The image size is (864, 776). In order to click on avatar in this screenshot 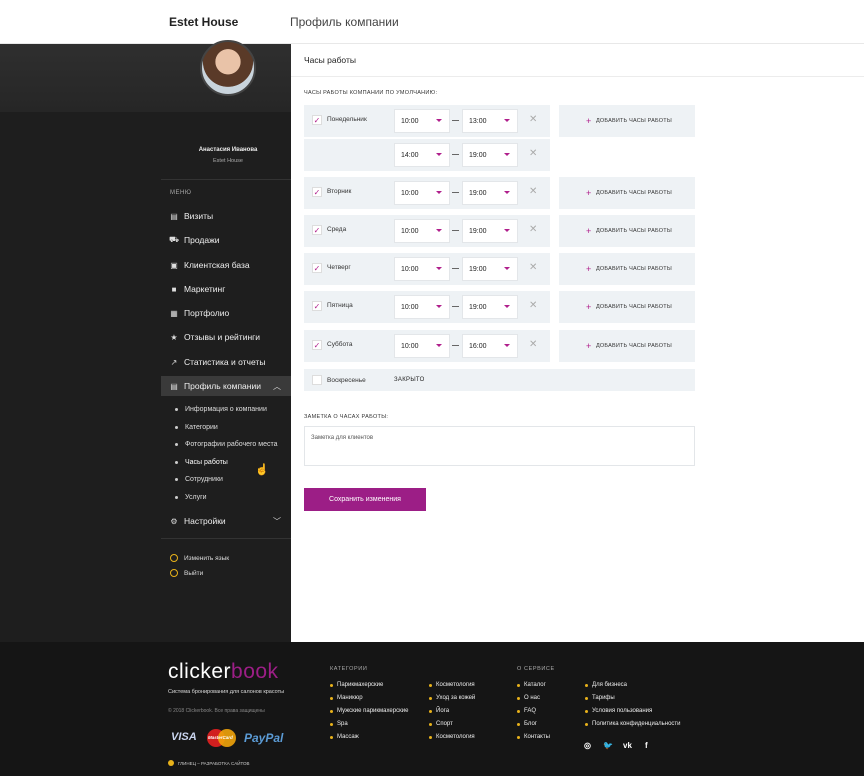, I will do `click(228, 68)`.